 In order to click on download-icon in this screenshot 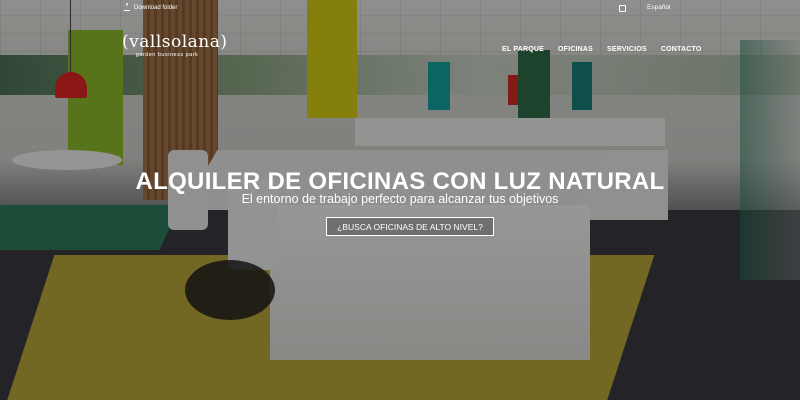, I will do `click(127, 7)`.